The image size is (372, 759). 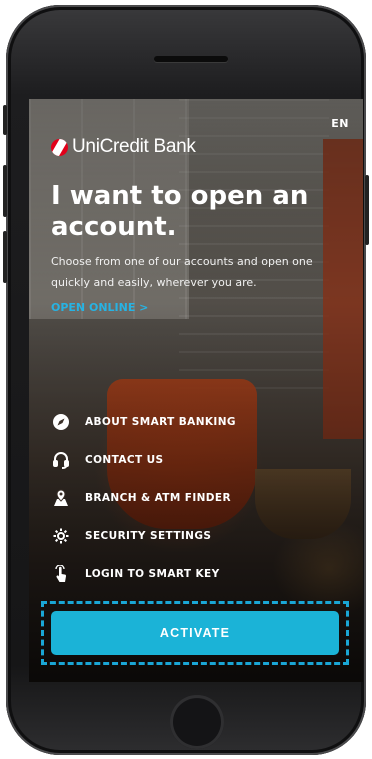 I want to click on menu-item-label: SECURITY SETTINGS, so click(x=148, y=536).